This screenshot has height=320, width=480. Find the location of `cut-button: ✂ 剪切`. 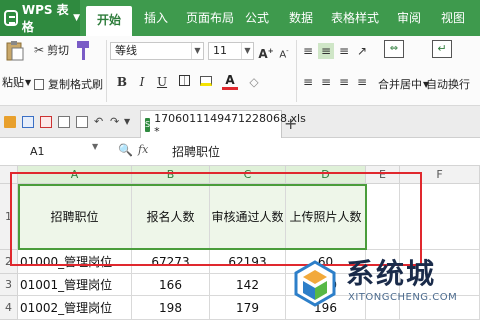

cut-button: ✂ 剪切 is located at coordinates (51, 50).